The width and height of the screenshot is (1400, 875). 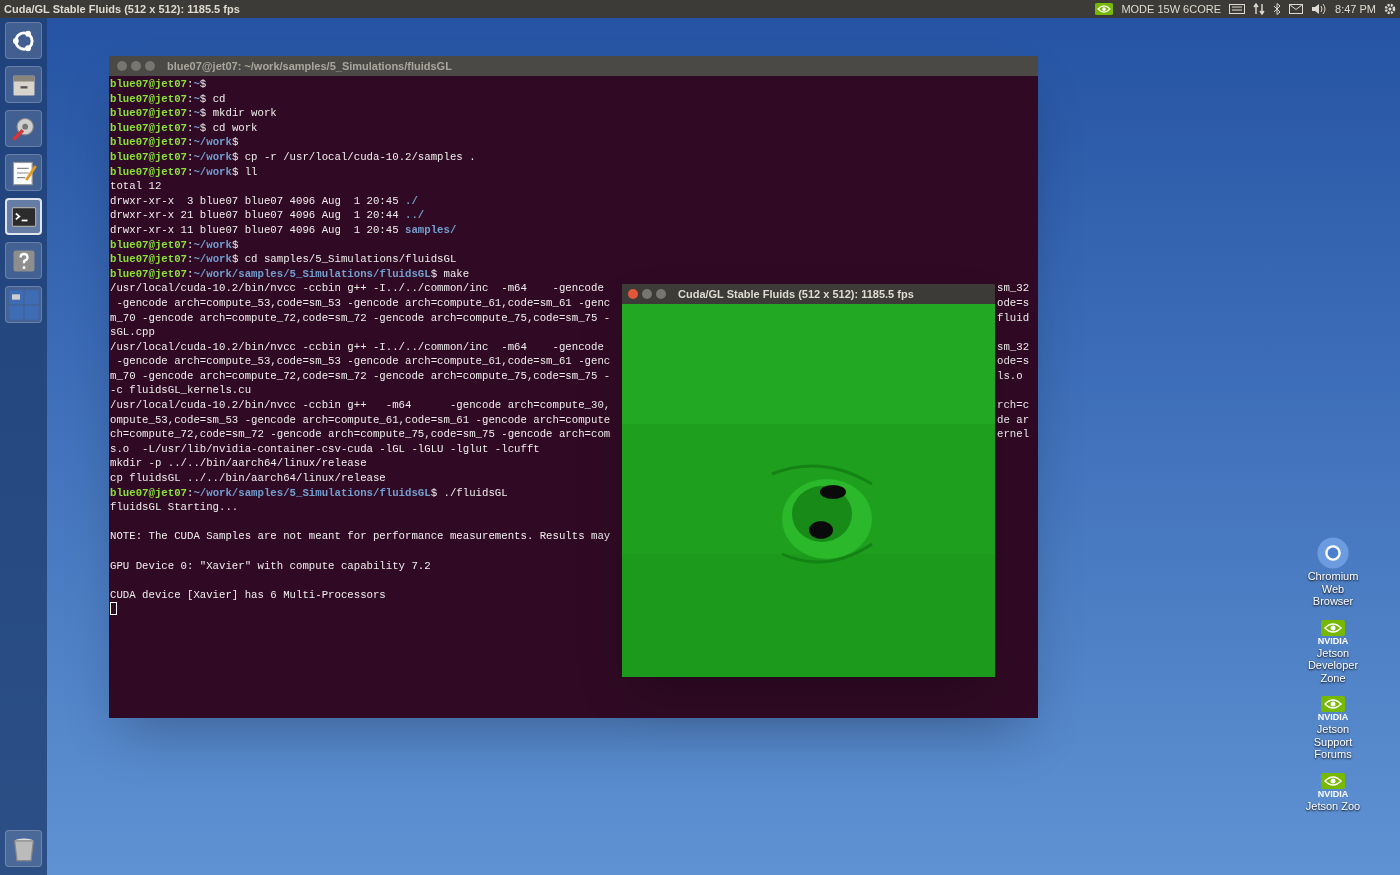 I want to click on output-text: de ar, so click(x=1013, y=420).